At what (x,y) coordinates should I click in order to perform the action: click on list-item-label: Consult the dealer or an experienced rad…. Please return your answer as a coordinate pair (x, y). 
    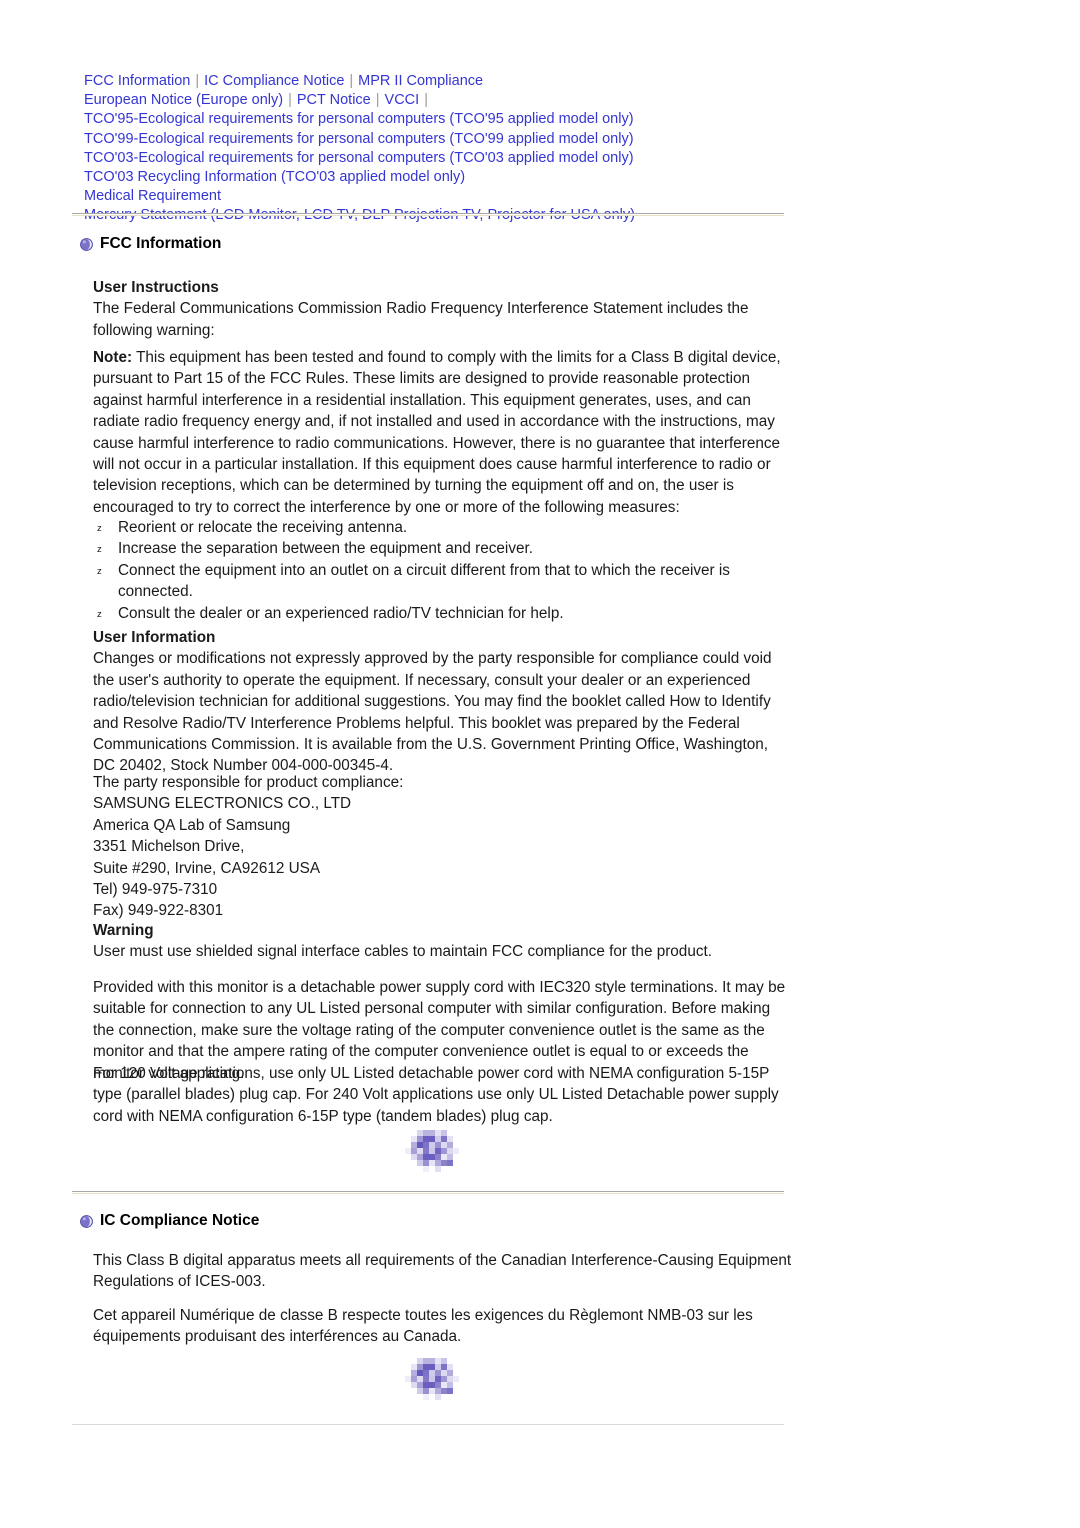
    Looking at the image, I should click on (341, 613).